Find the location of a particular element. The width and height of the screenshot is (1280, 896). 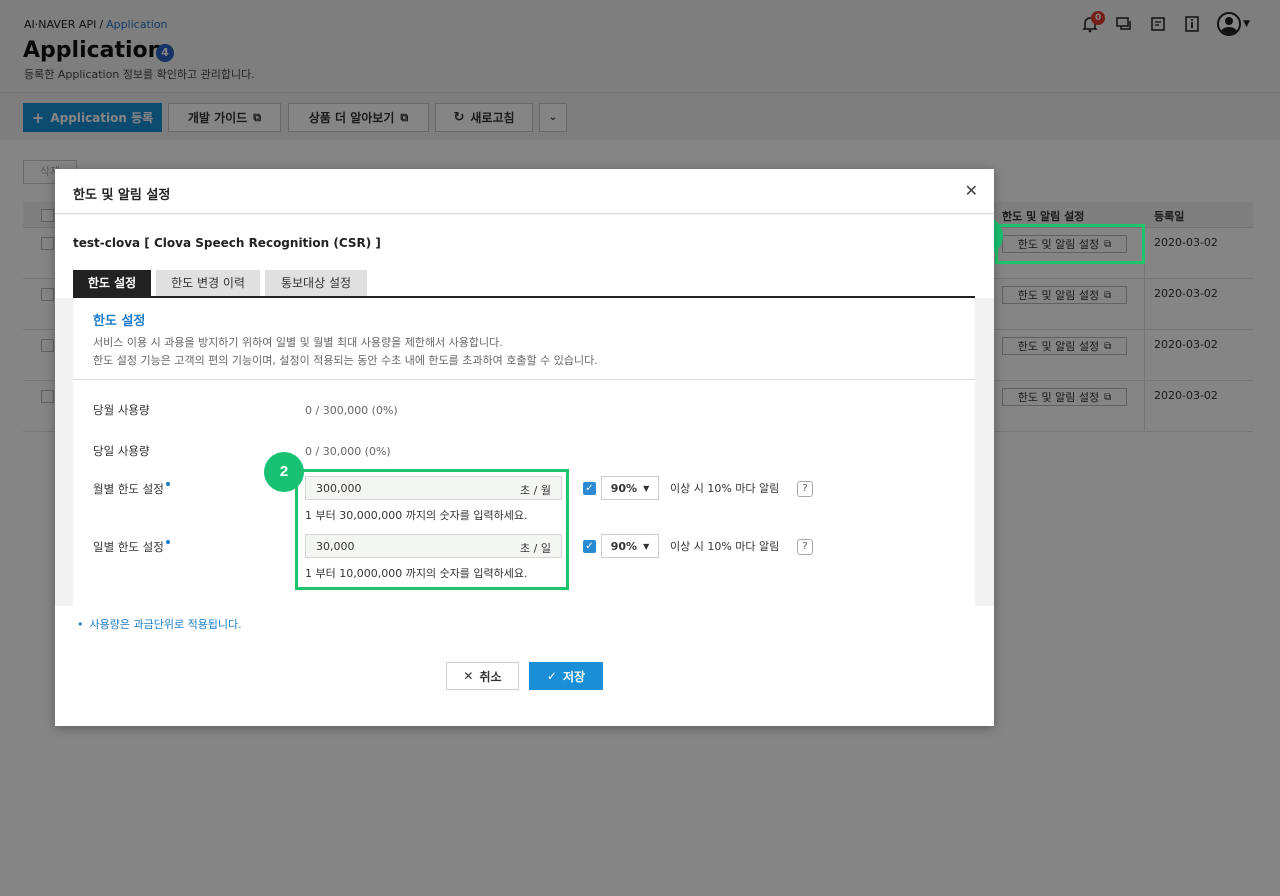

monthly-usage-value: 0 / 300,000 (0%) is located at coordinates (351, 410).